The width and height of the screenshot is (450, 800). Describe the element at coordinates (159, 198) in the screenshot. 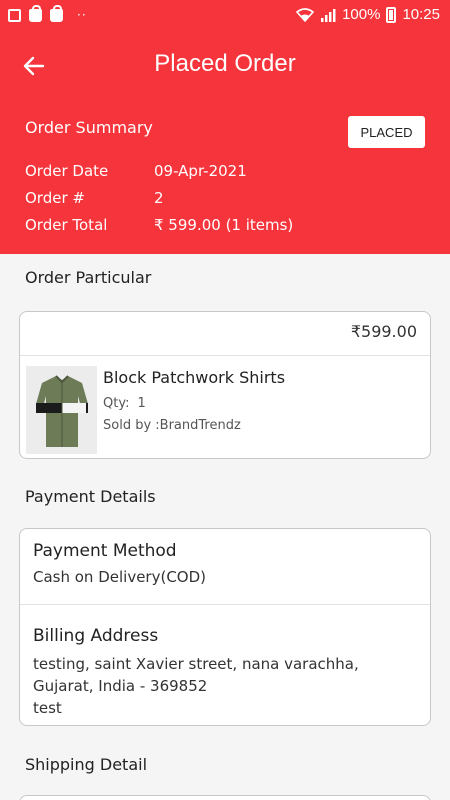

I see `order-number-value: 2` at that location.